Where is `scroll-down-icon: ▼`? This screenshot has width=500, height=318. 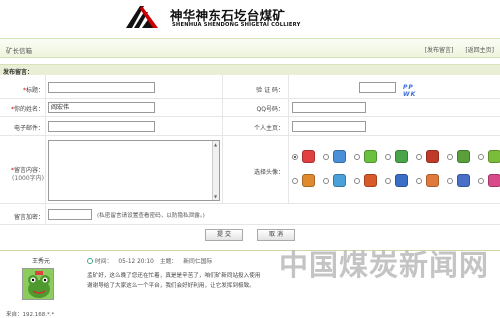
scroll-down-icon: ▼ is located at coordinates (215, 196).